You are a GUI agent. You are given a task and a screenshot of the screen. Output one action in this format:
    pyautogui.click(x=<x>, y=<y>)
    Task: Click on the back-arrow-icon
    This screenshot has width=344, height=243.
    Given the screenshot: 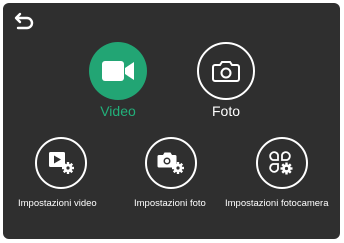 What is the action you would take?
    pyautogui.click(x=24, y=21)
    